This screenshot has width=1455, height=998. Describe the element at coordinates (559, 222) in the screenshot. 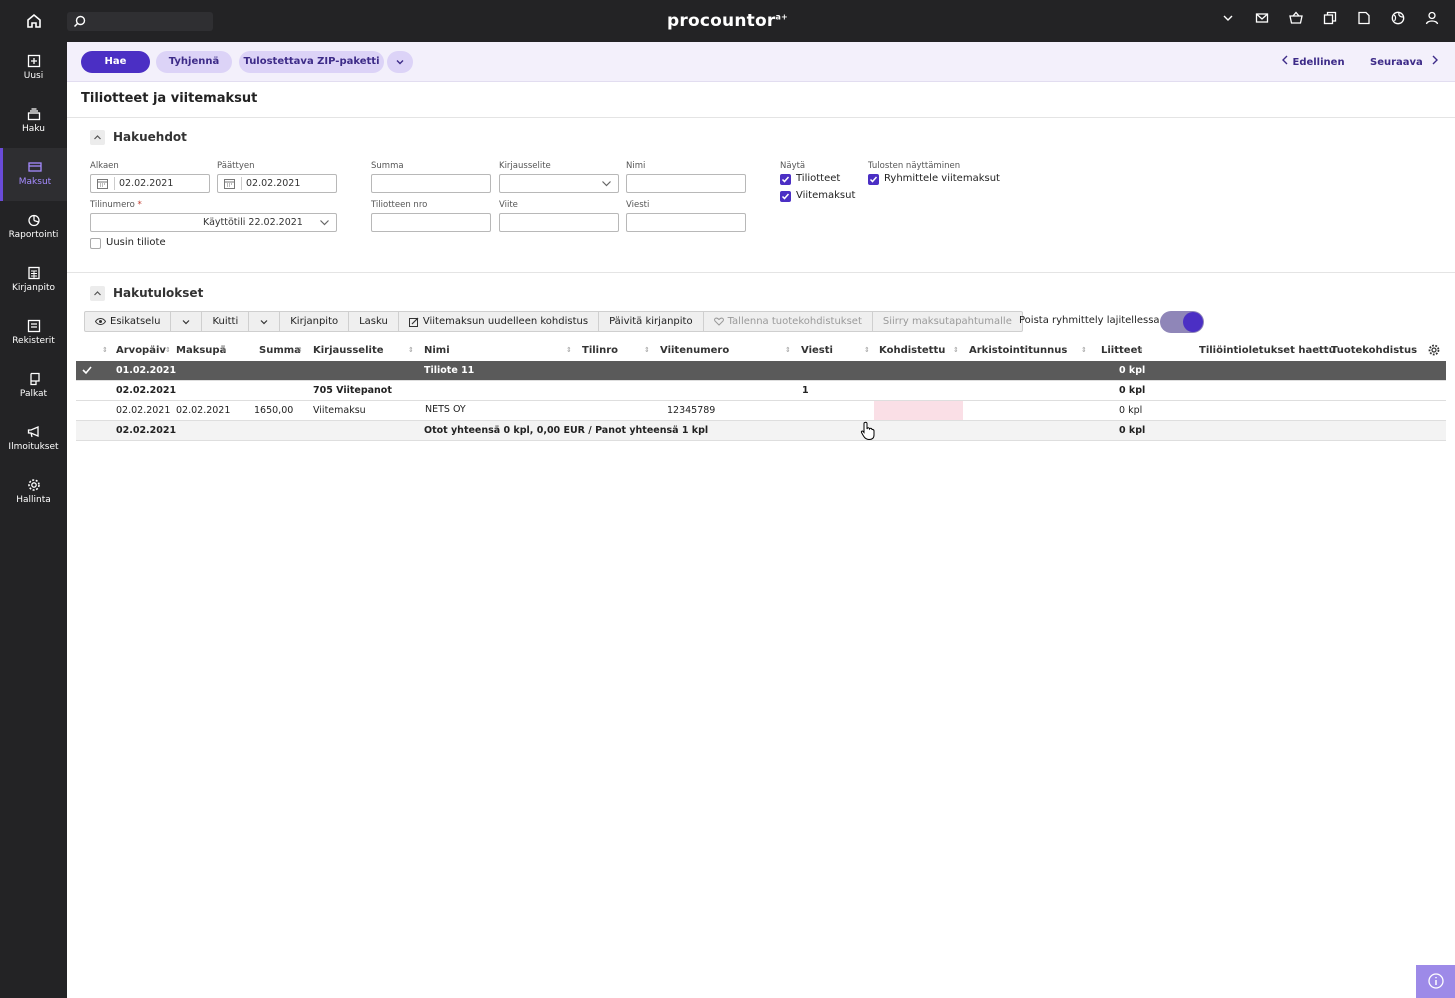

I see `reference-input` at that location.